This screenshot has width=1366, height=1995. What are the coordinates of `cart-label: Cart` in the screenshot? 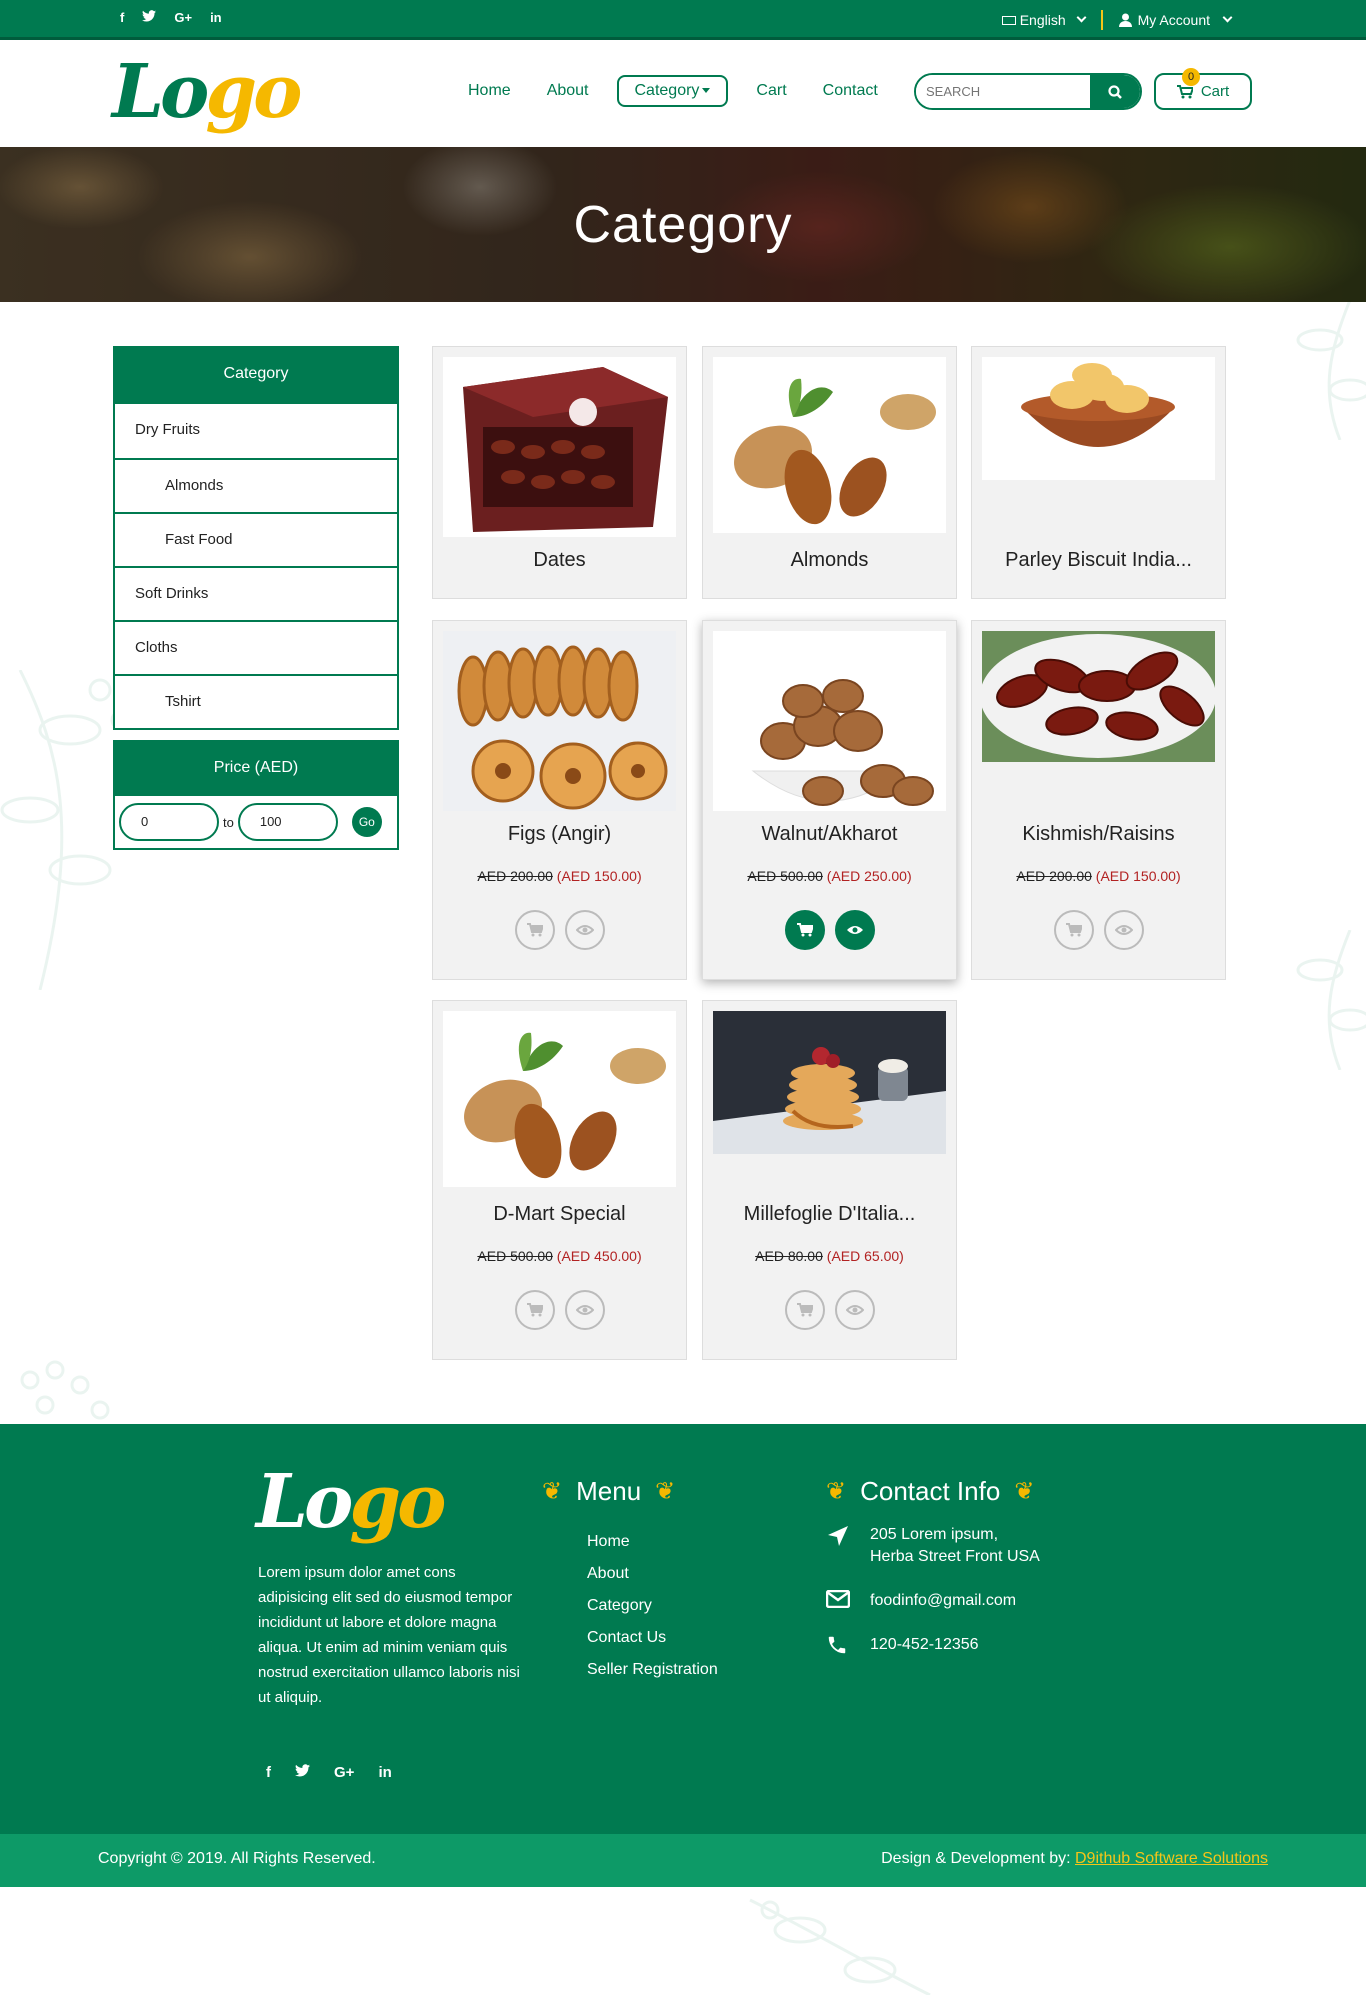 It's located at (1215, 91).